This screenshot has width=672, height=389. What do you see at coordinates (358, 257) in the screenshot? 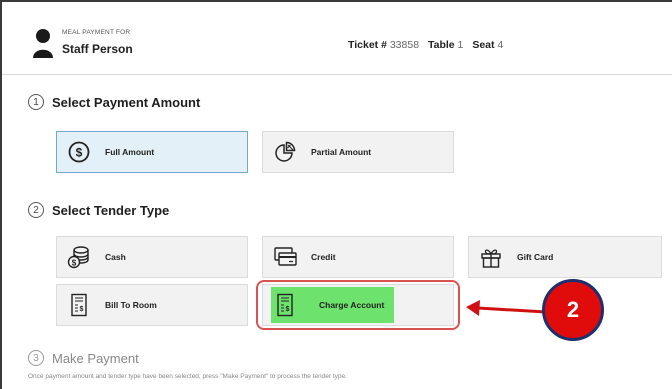
I see `credit-button: Credit` at bounding box center [358, 257].